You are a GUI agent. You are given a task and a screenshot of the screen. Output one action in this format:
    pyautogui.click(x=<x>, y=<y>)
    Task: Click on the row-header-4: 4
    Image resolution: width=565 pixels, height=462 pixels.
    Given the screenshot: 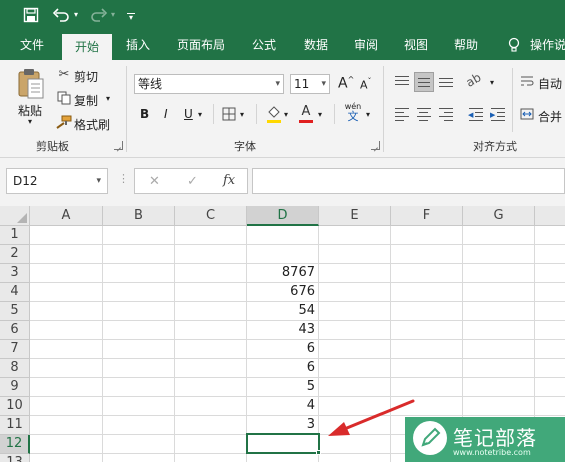 What is the action you would take?
    pyautogui.click(x=15, y=292)
    